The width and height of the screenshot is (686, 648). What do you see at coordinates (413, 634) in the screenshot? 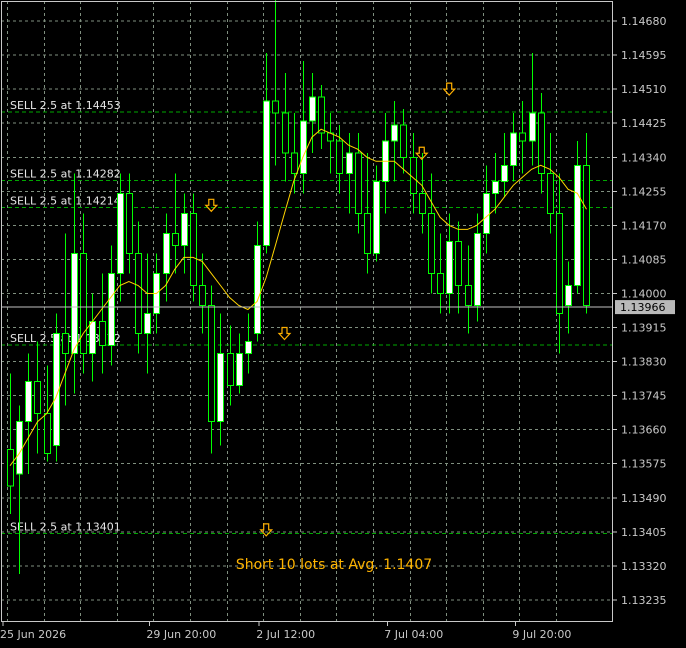
I see `time-tick-label: 7 Jul 04:00` at bounding box center [413, 634].